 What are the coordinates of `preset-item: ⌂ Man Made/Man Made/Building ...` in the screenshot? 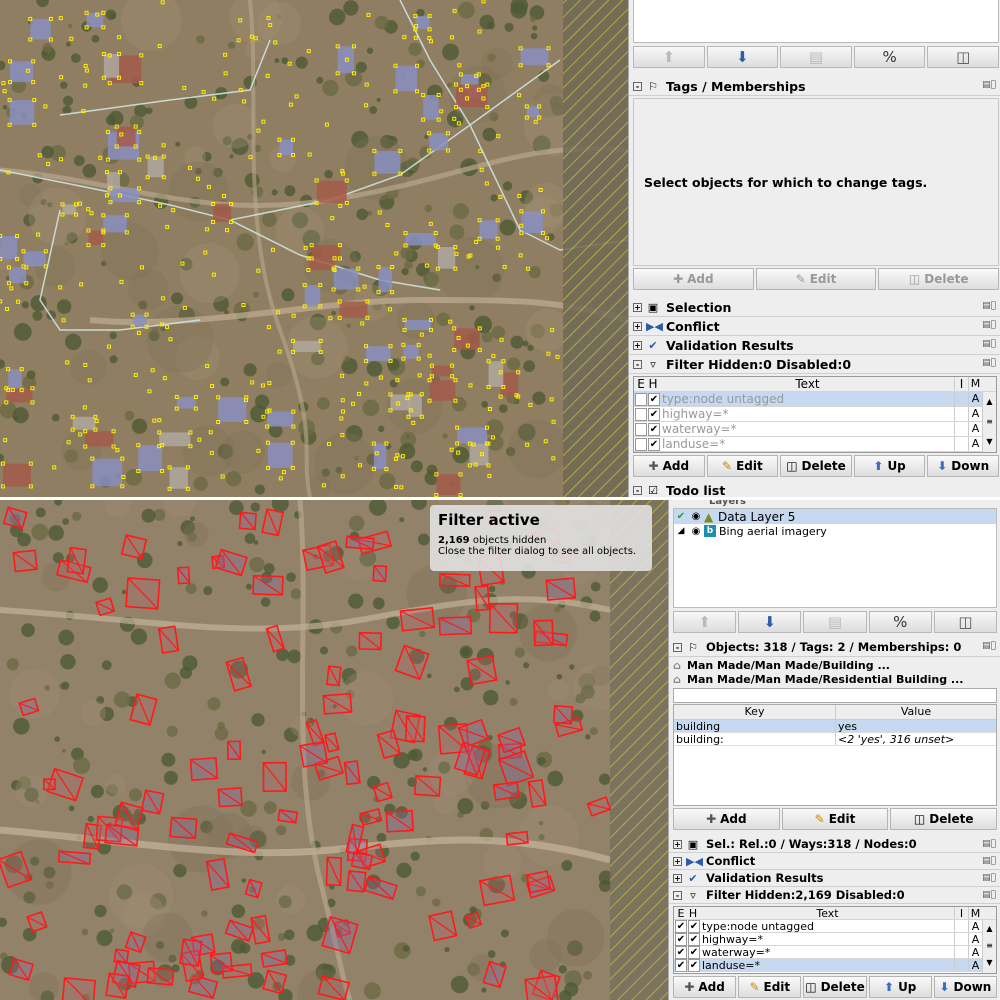 It's located at (835, 665).